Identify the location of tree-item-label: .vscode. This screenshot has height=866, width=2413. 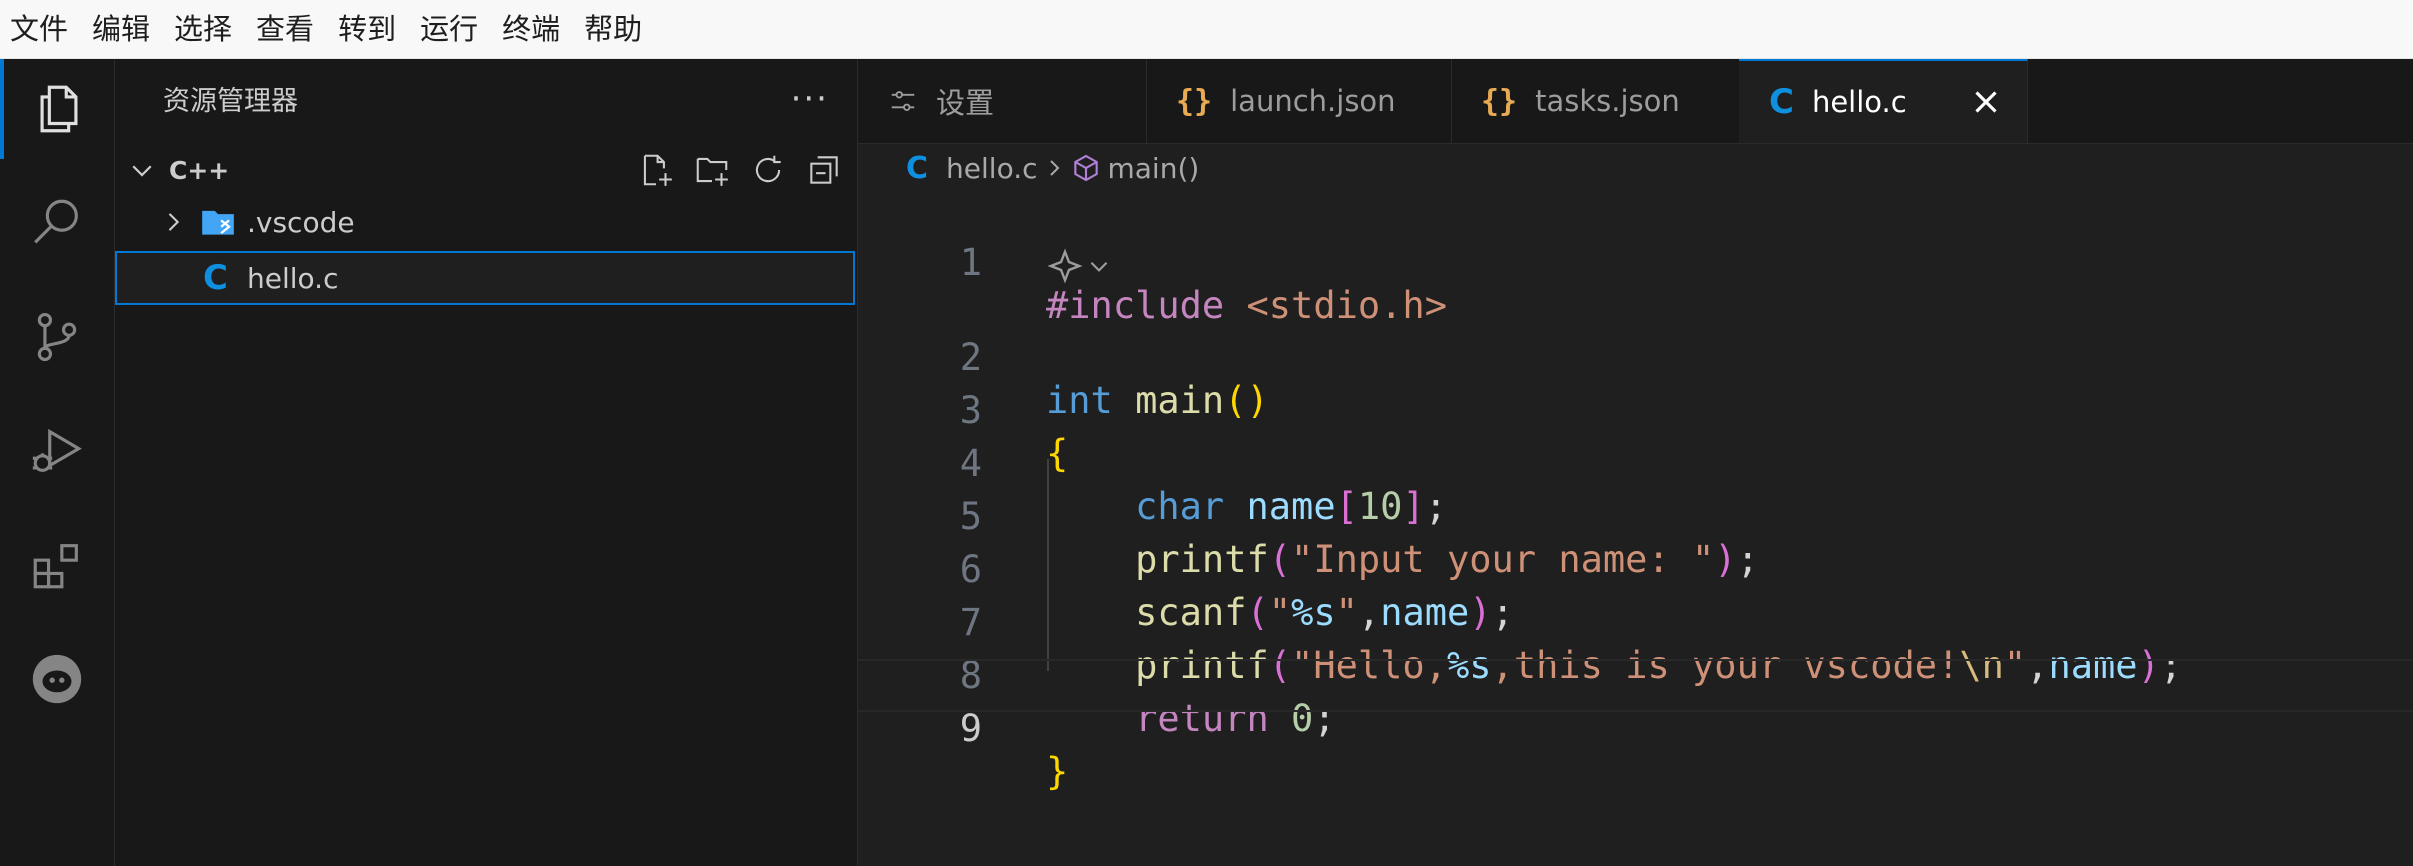
(301, 222).